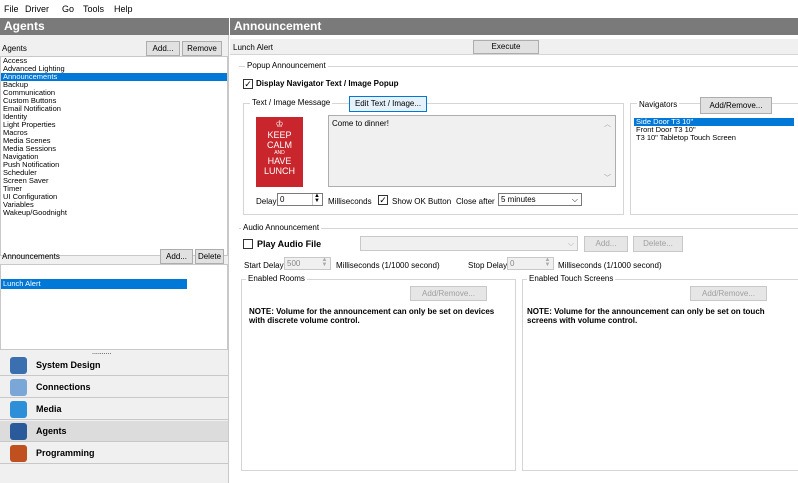  Describe the element at coordinates (114, 181) in the screenshot. I see `list-item: Screen Saver` at that location.